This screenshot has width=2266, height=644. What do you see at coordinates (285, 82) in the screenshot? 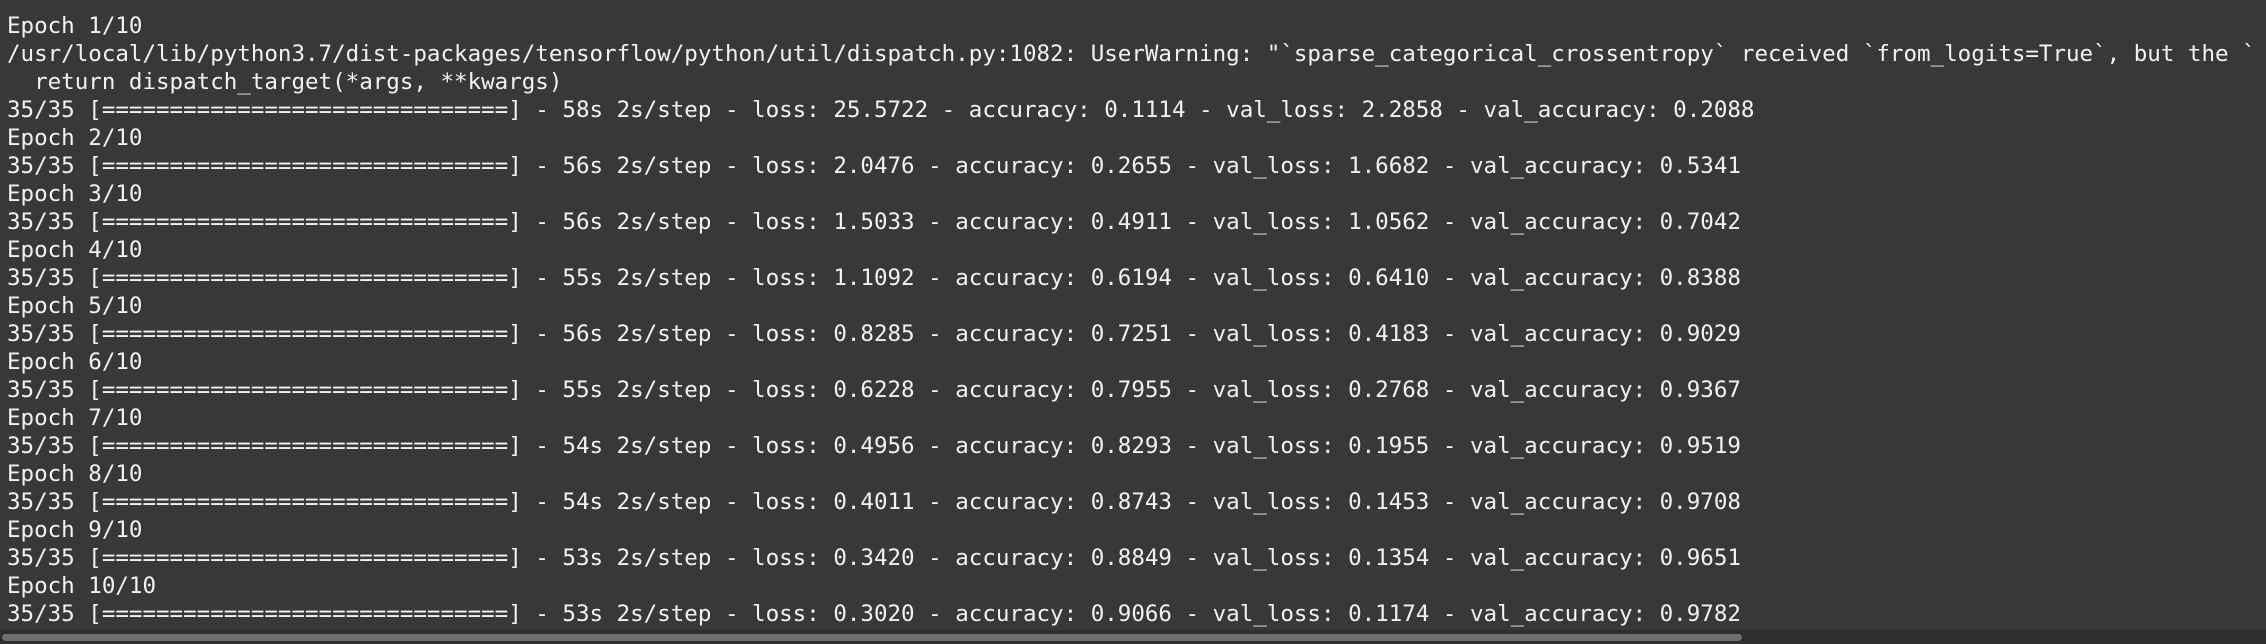
I see `log-line-warning-source: return dispatch_target(*args, **kwargs)` at bounding box center [285, 82].